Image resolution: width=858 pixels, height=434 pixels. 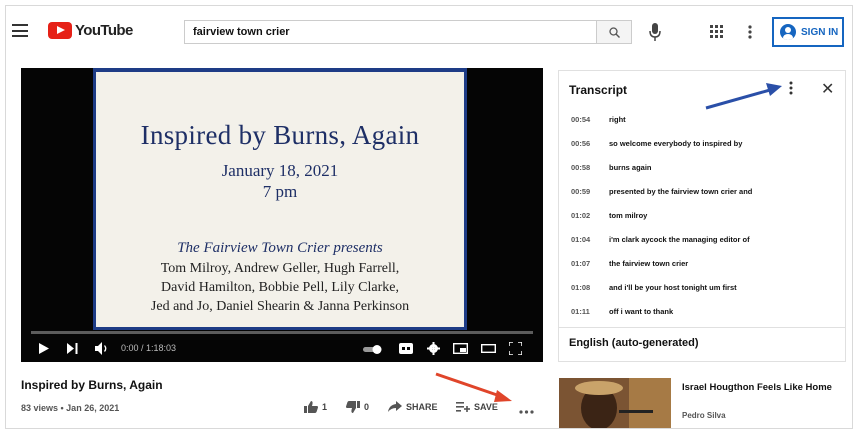 I want to click on thumbnail-image, so click(x=615, y=403).